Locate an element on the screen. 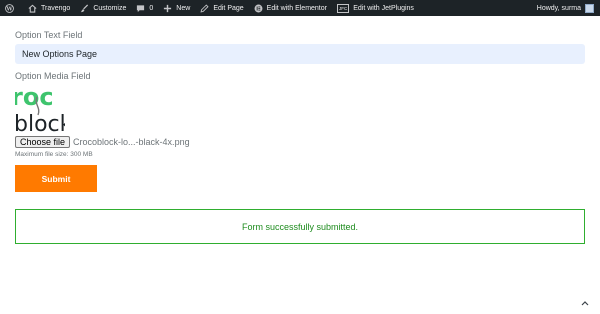 The height and width of the screenshot is (314, 600). media-field-label: Option Media Field is located at coordinates (53, 76).